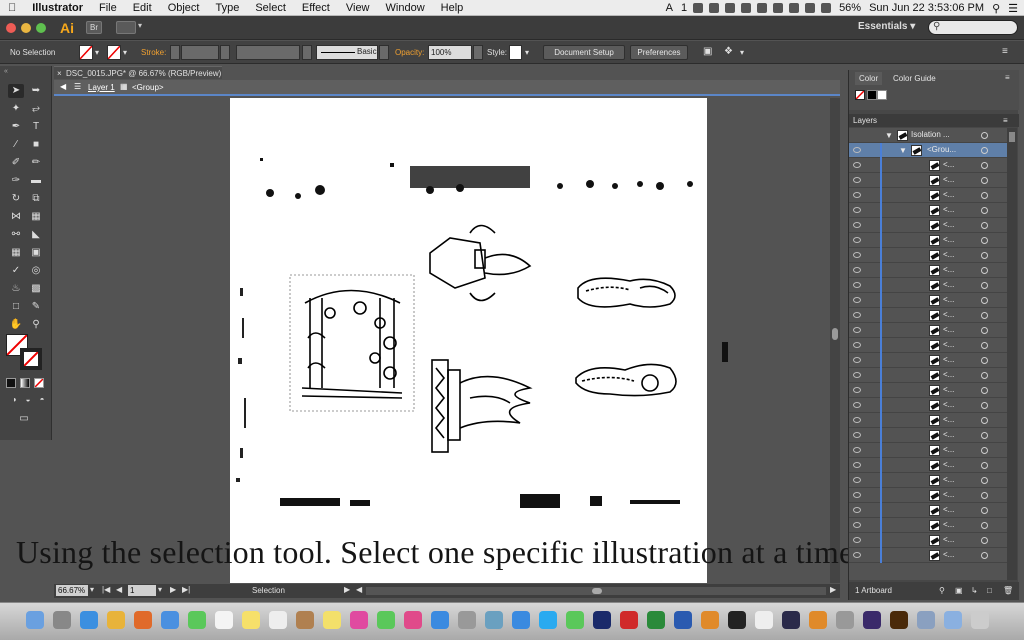 The image size is (1024, 640). Describe the element at coordinates (914, 78) in the screenshot. I see `tab-color-guide: Color Guide` at that location.